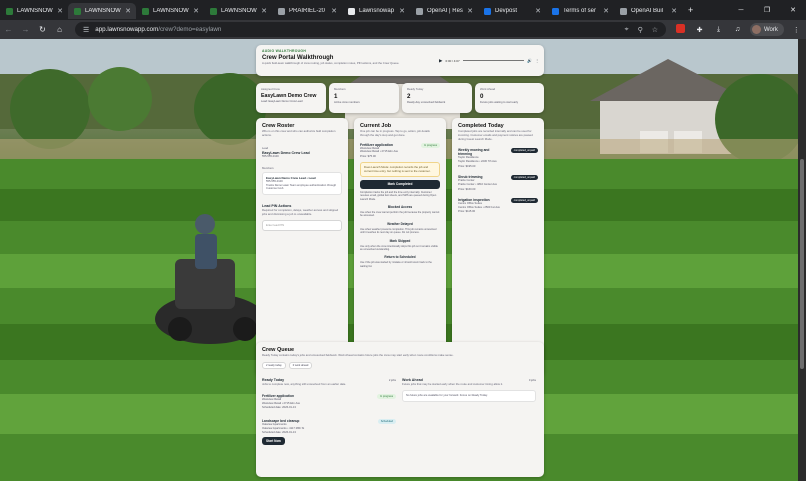  What do you see at coordinates (655, 30) in the screenshot?
I see `bookmark-star-icon: ☆` at bounding box center [655, 30].